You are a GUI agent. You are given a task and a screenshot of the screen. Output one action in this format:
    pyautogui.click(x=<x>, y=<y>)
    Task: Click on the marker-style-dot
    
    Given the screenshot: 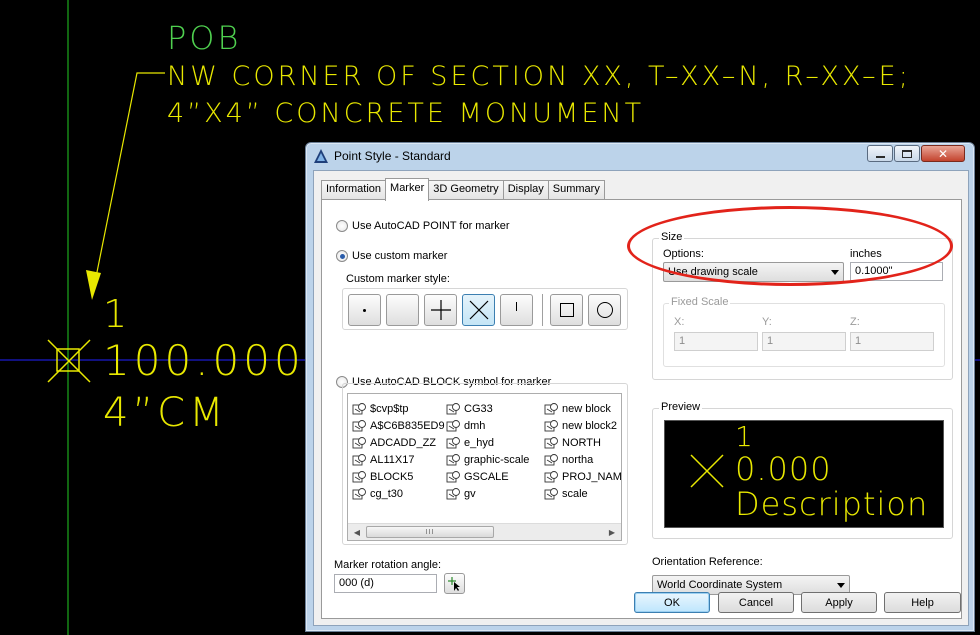 What is the action you would take?
    pyautogui.click(x=364, y=310)
    